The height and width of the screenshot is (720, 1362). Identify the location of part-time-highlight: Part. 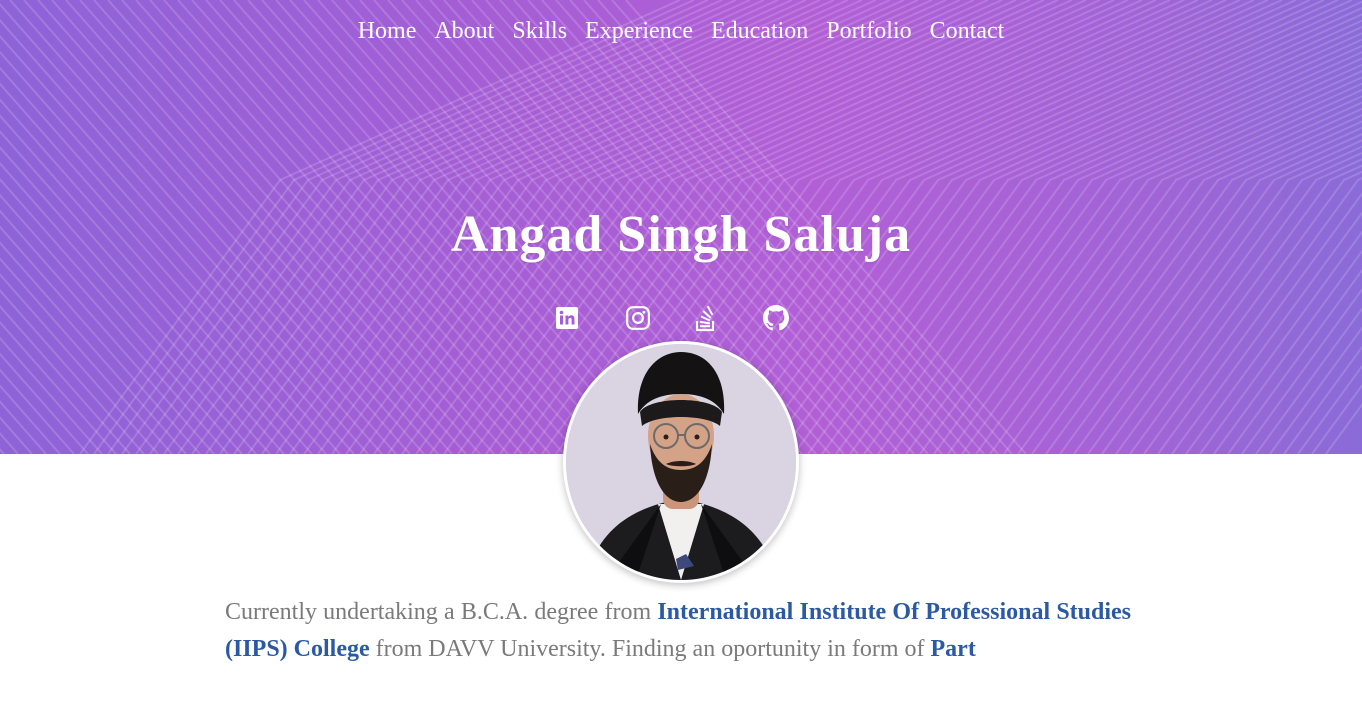
(953, 649).